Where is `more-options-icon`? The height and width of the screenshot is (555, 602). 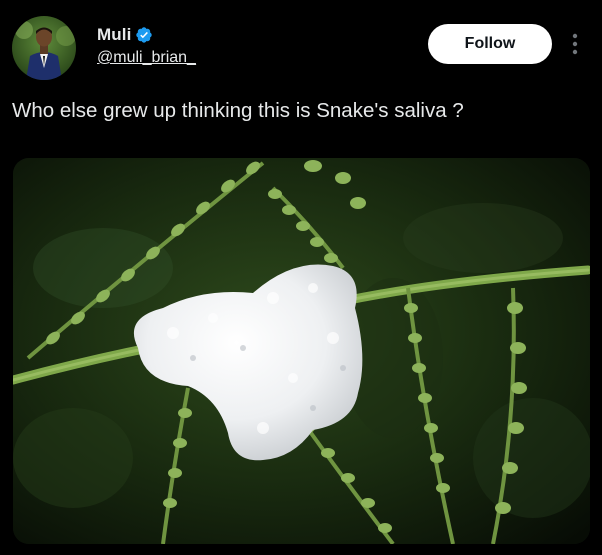 more-options-icon is located at coordinates (575, 44).